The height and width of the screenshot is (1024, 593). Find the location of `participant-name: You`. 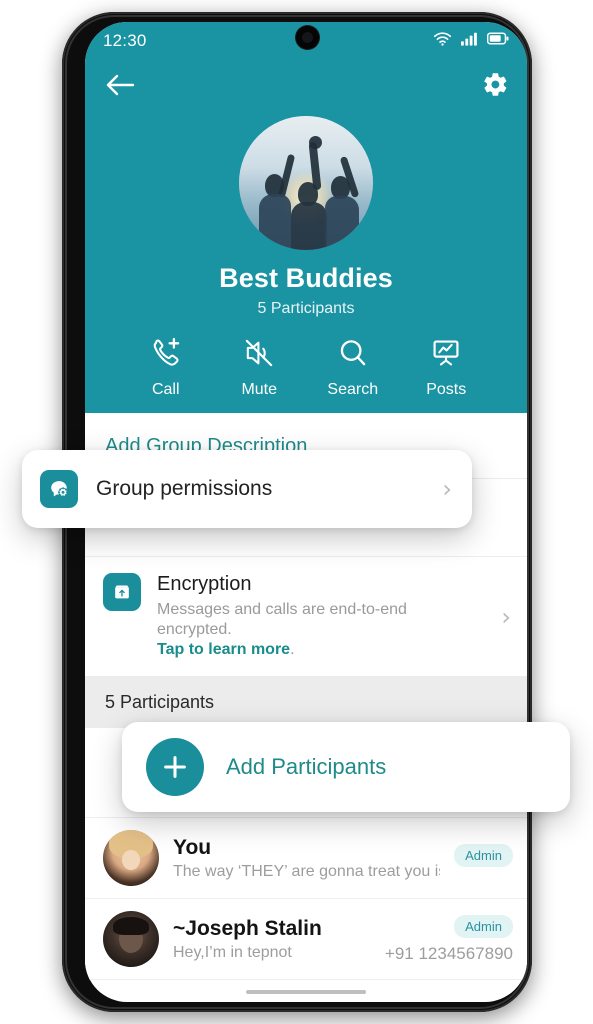

participant-name: You is located at coordinates (192, 847).